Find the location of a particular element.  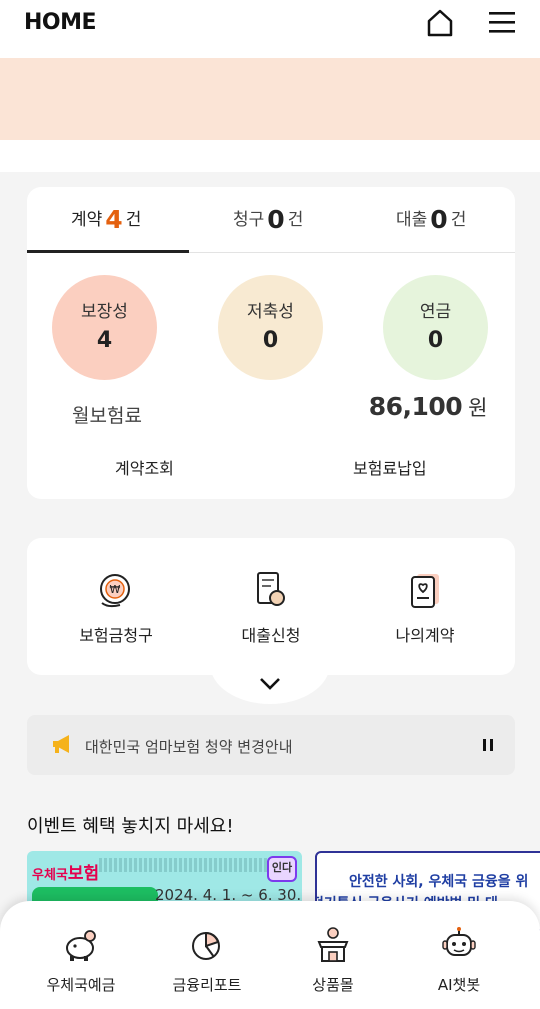

app-header: HOME is located at coordinates (270, 29).